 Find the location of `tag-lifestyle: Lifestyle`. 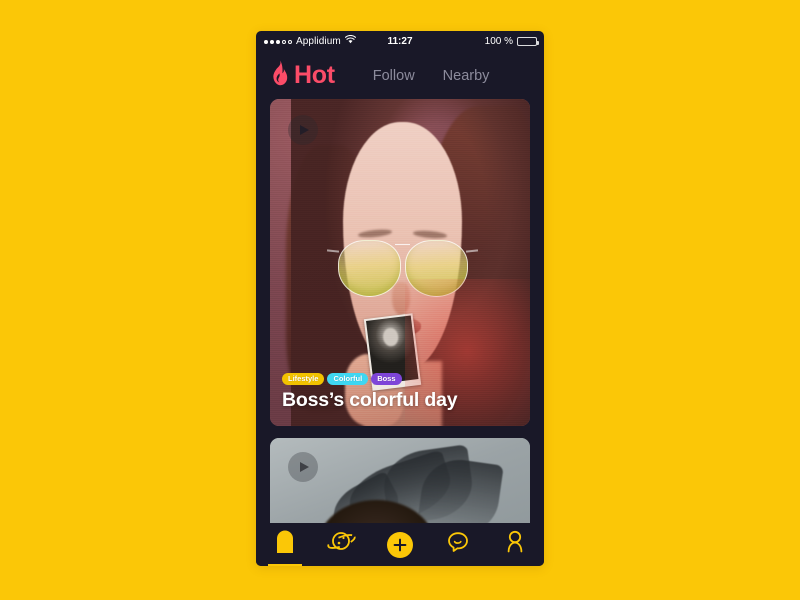

tag-lifestyle: Lifestyle is located at coordinates (303, 379).